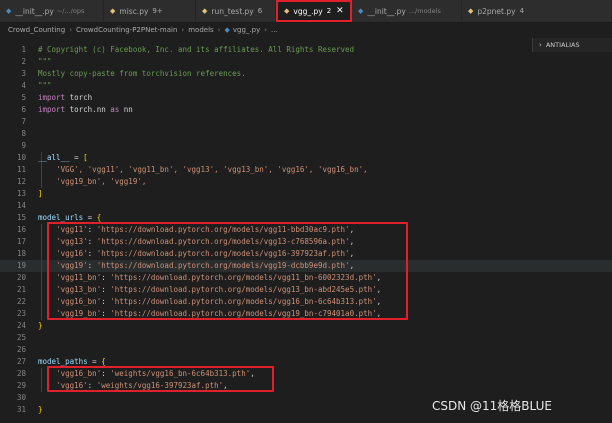 This screenshot has width=612, height=423. Describe the element at coordinates (260, 11) in the screenshot. I see `problem-count-badge: 6` at that location.